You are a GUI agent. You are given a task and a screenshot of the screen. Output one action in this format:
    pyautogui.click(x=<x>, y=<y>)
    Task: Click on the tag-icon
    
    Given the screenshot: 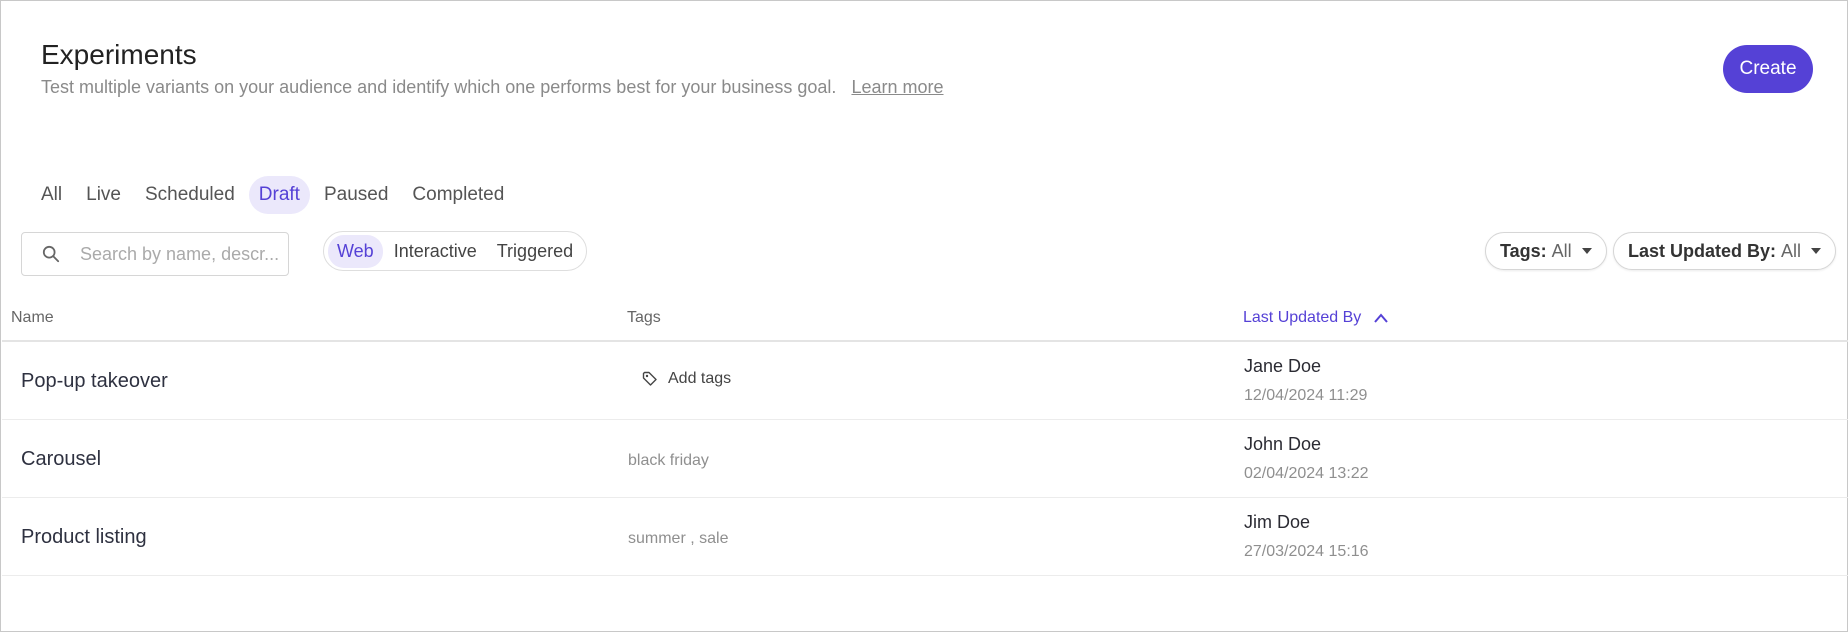 What is the action you would take?
    pyautogui.click(x=649, y=378)
    